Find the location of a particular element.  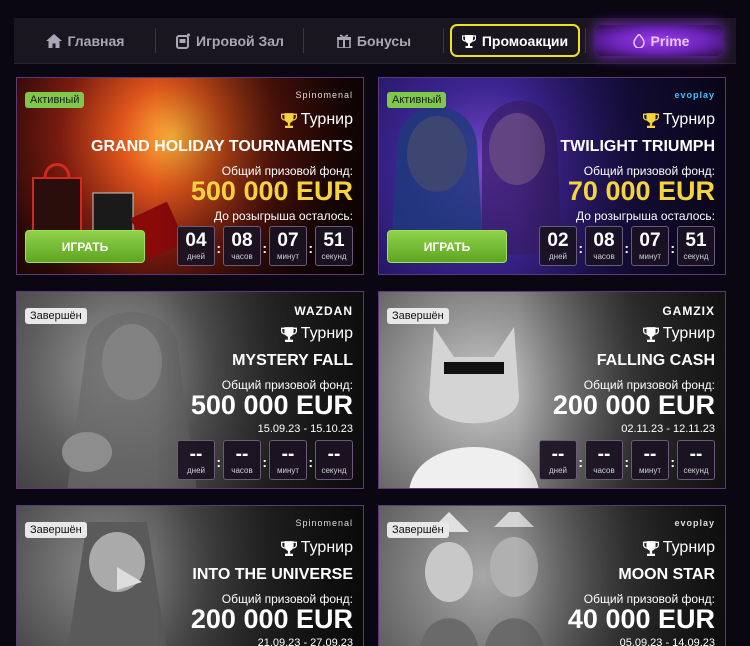

tournament-title: MOON STAR is located at coordinates (666, 574).